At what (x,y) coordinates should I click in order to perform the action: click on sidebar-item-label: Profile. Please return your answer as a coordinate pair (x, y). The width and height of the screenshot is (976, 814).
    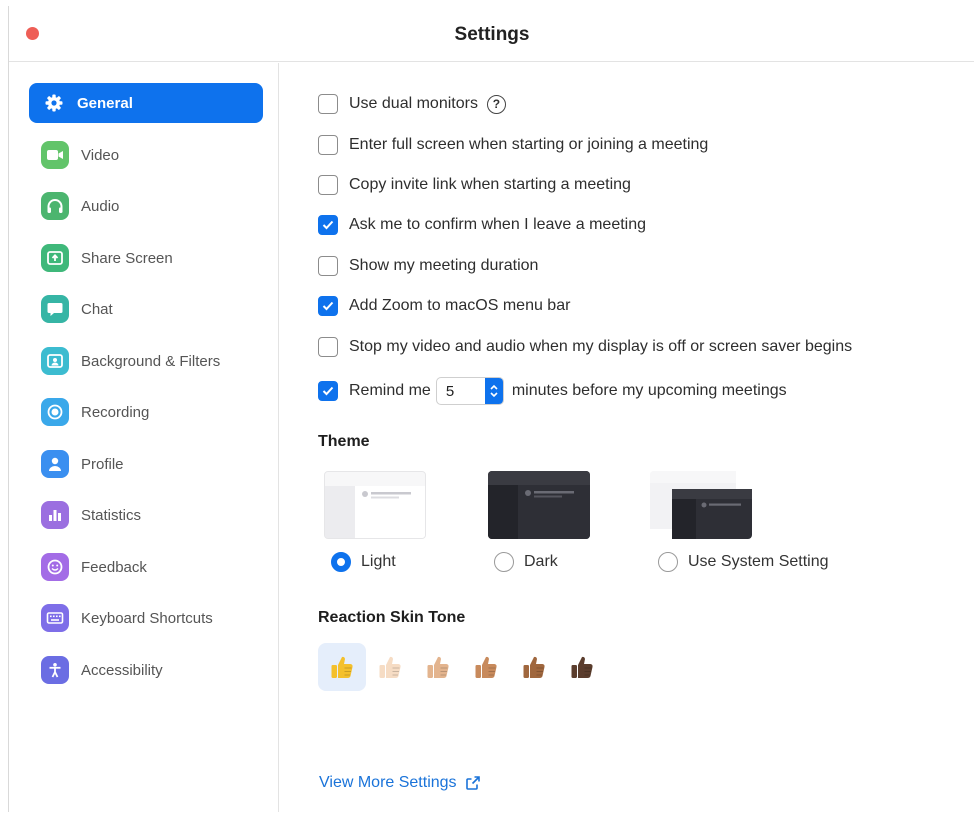
    Looking at the image, I should click on (102, 464).